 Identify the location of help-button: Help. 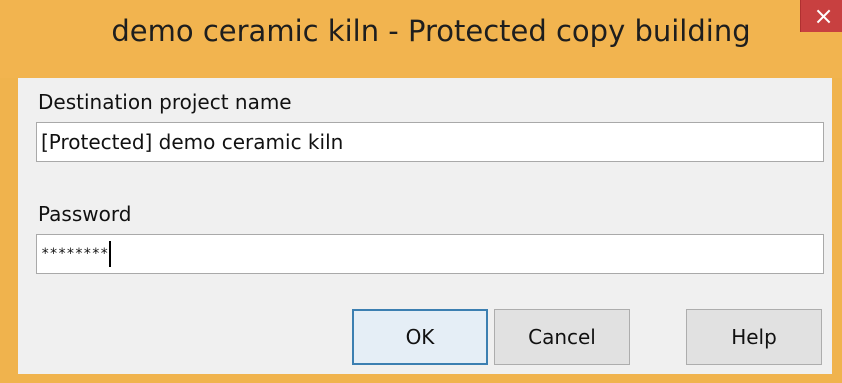
(754, 337).